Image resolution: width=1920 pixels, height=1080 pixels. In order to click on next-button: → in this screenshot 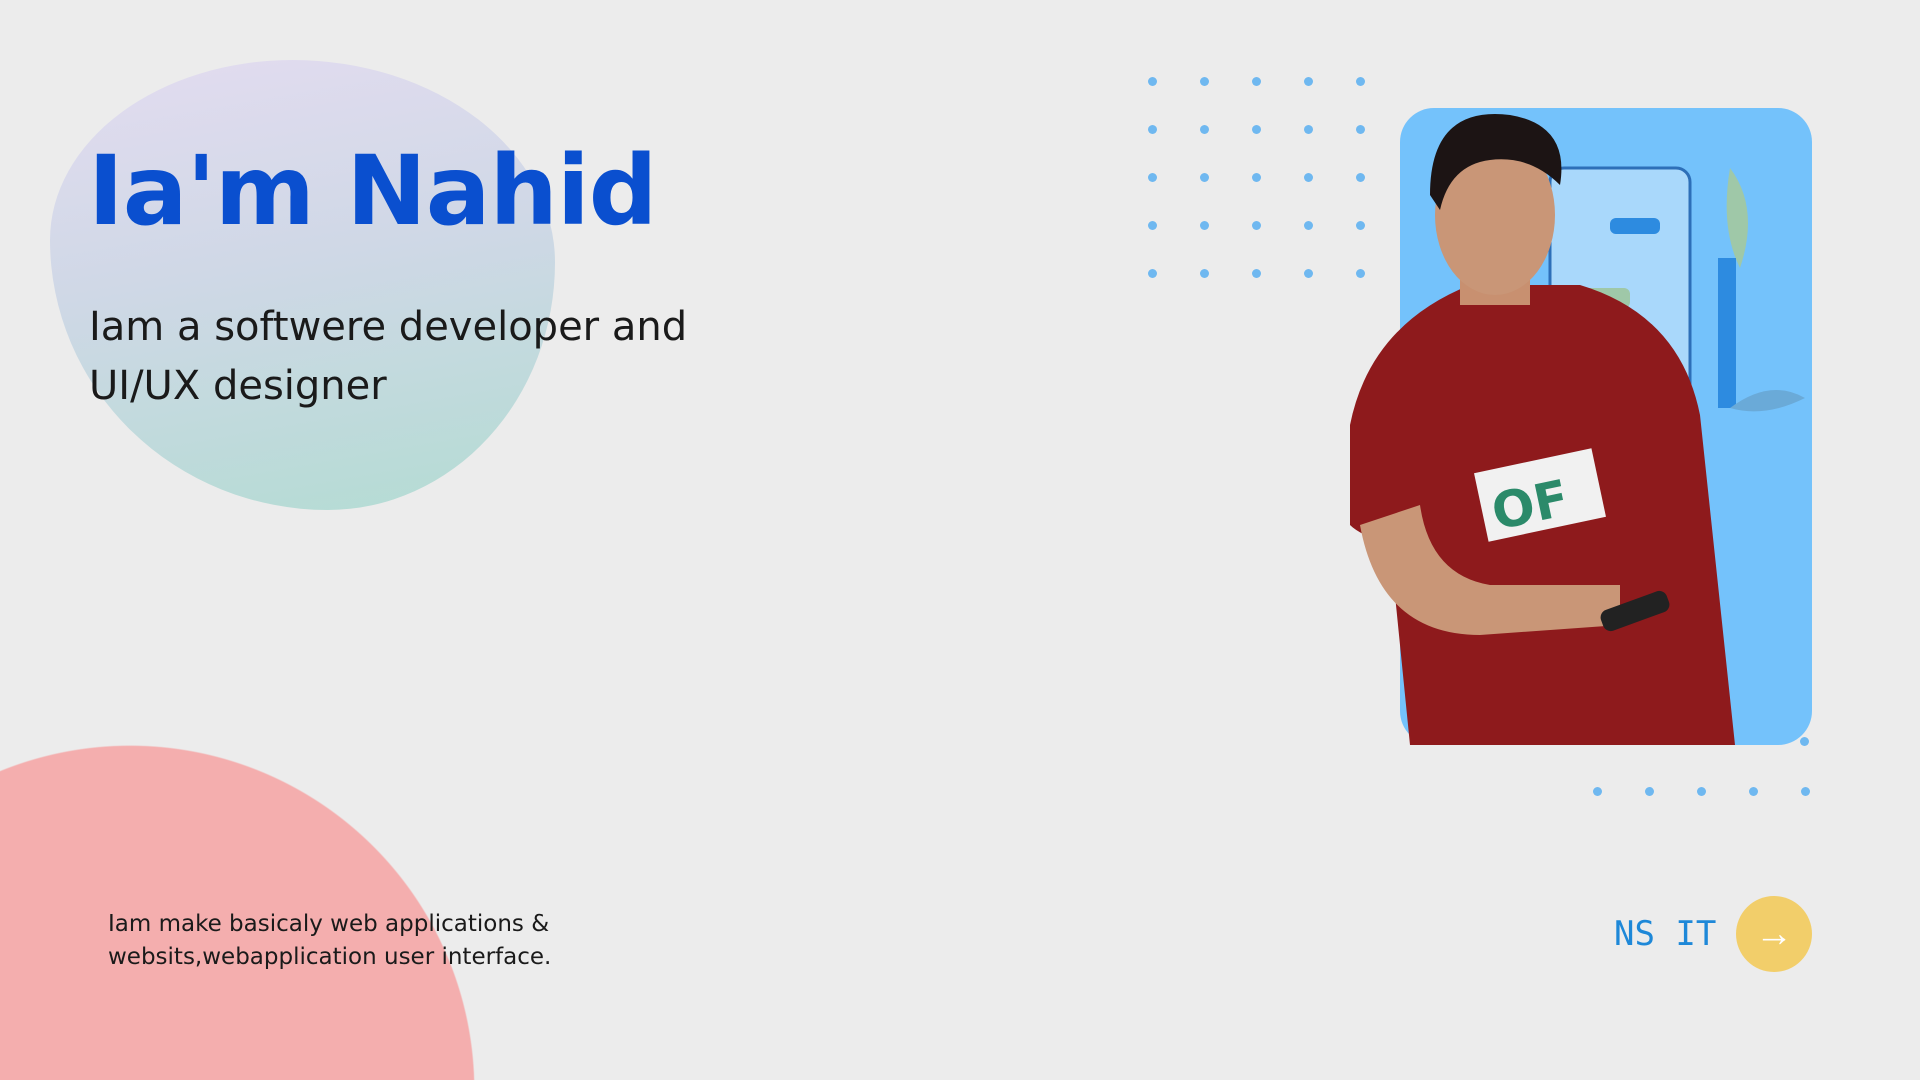, I will do `click(1774, 934)`.